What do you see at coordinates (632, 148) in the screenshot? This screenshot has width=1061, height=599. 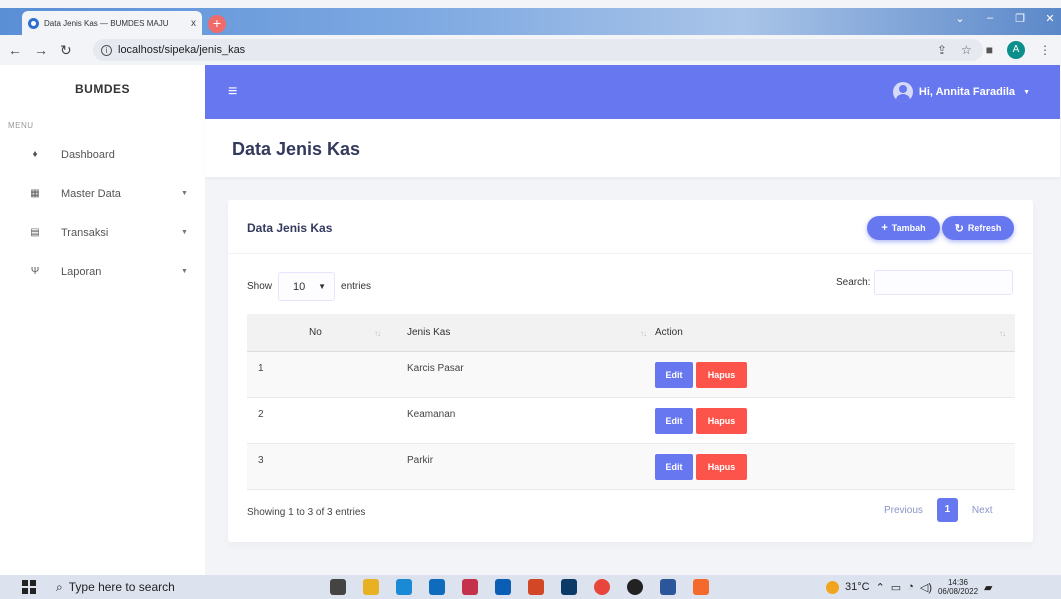 I see `section-header: Data Jenis Kas` at bounding box center [632, 148].